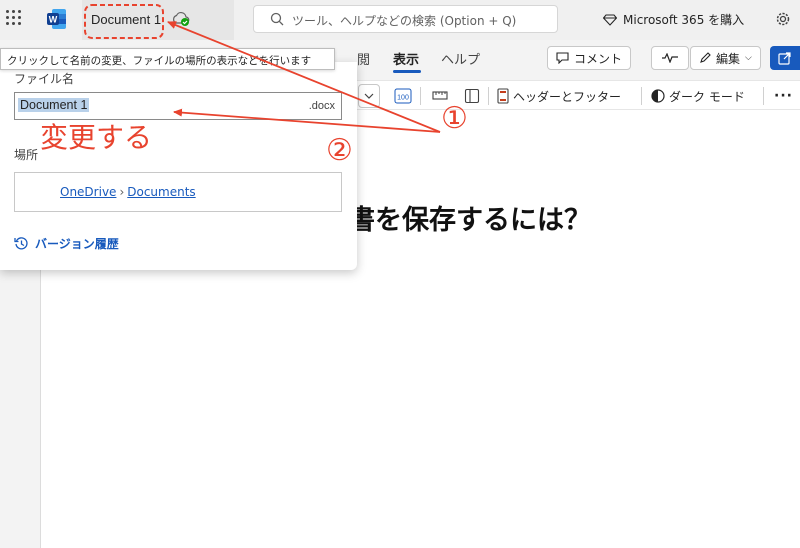  I want to click on buy-microsoft-365-button: Microsoft 365 を購入, so click(673, 19).